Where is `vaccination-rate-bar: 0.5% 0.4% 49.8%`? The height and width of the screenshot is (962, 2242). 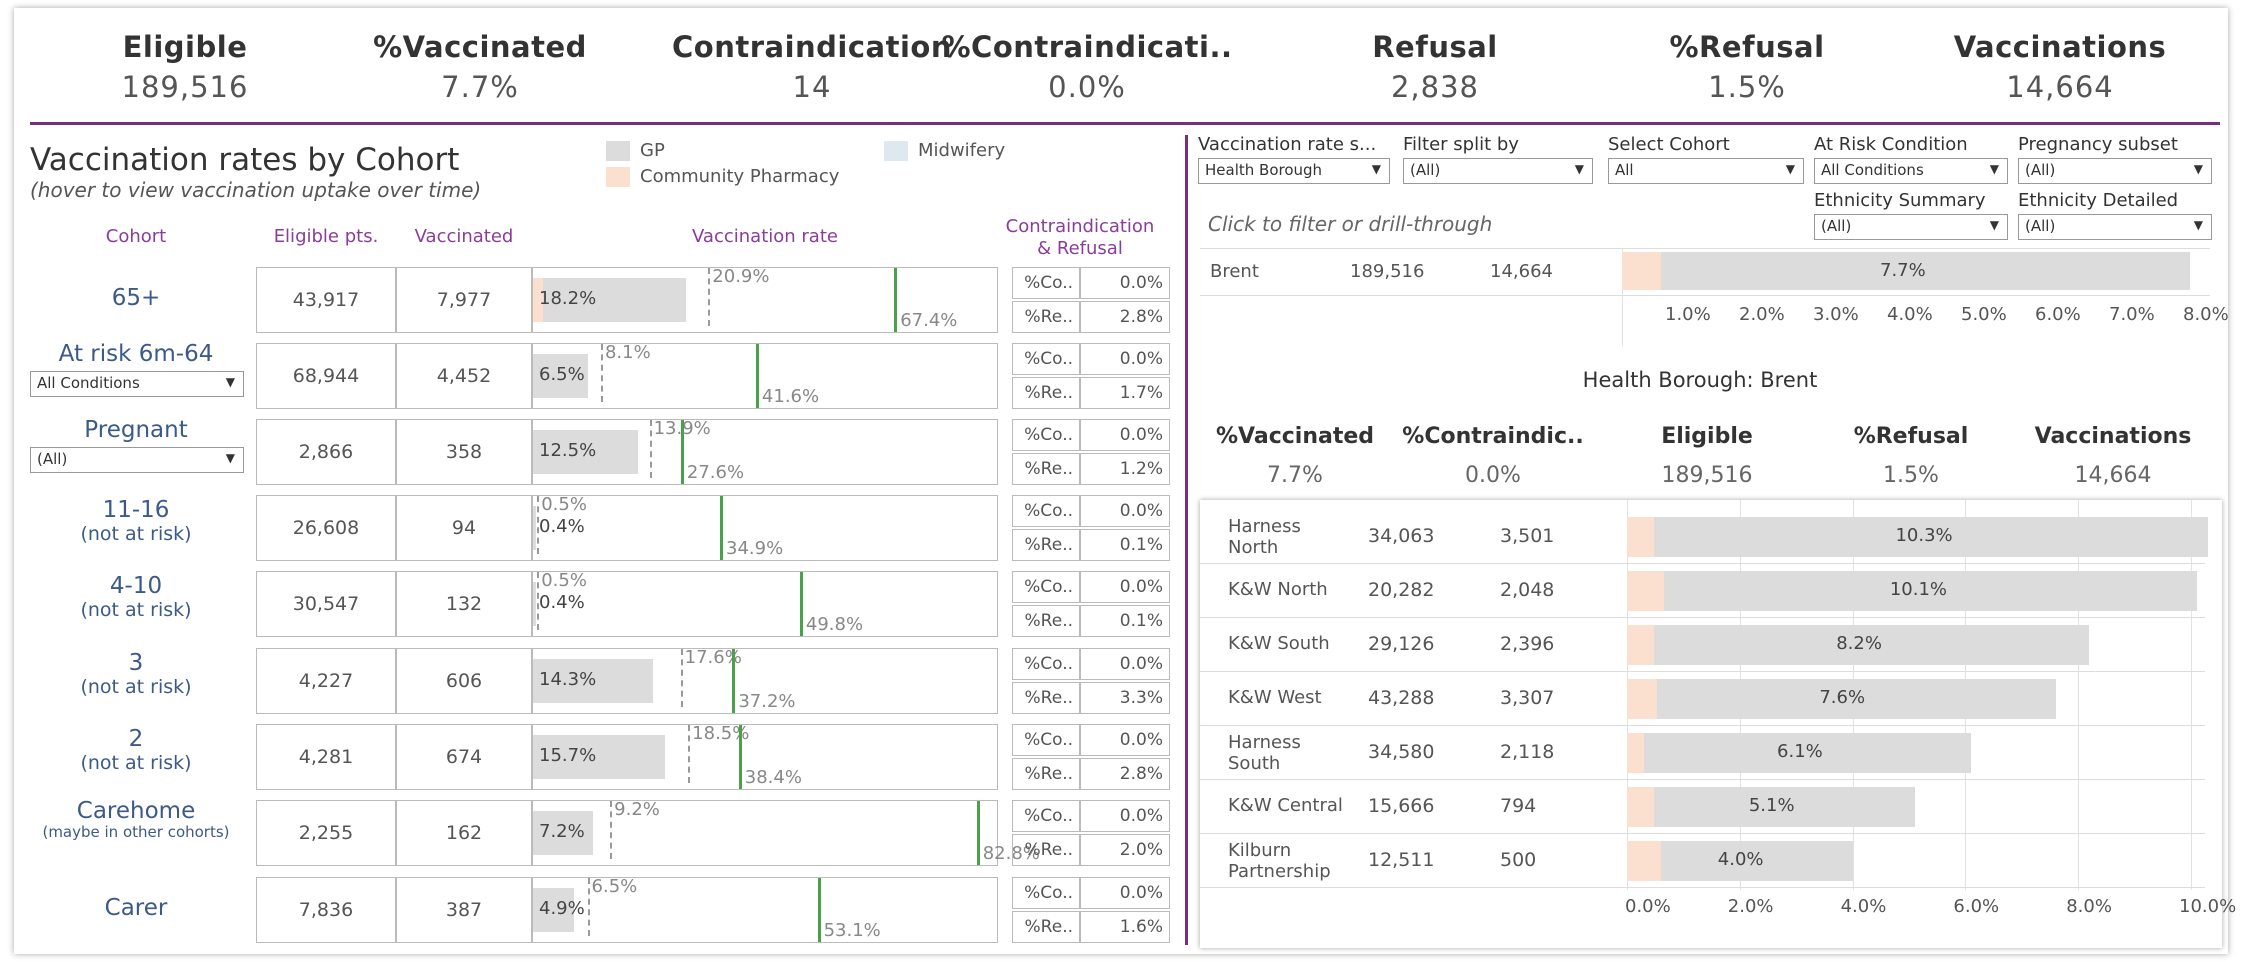
vaccination-rate-bar: 0.5% 0.4% 49.8% is located at coordinates (765, 603).